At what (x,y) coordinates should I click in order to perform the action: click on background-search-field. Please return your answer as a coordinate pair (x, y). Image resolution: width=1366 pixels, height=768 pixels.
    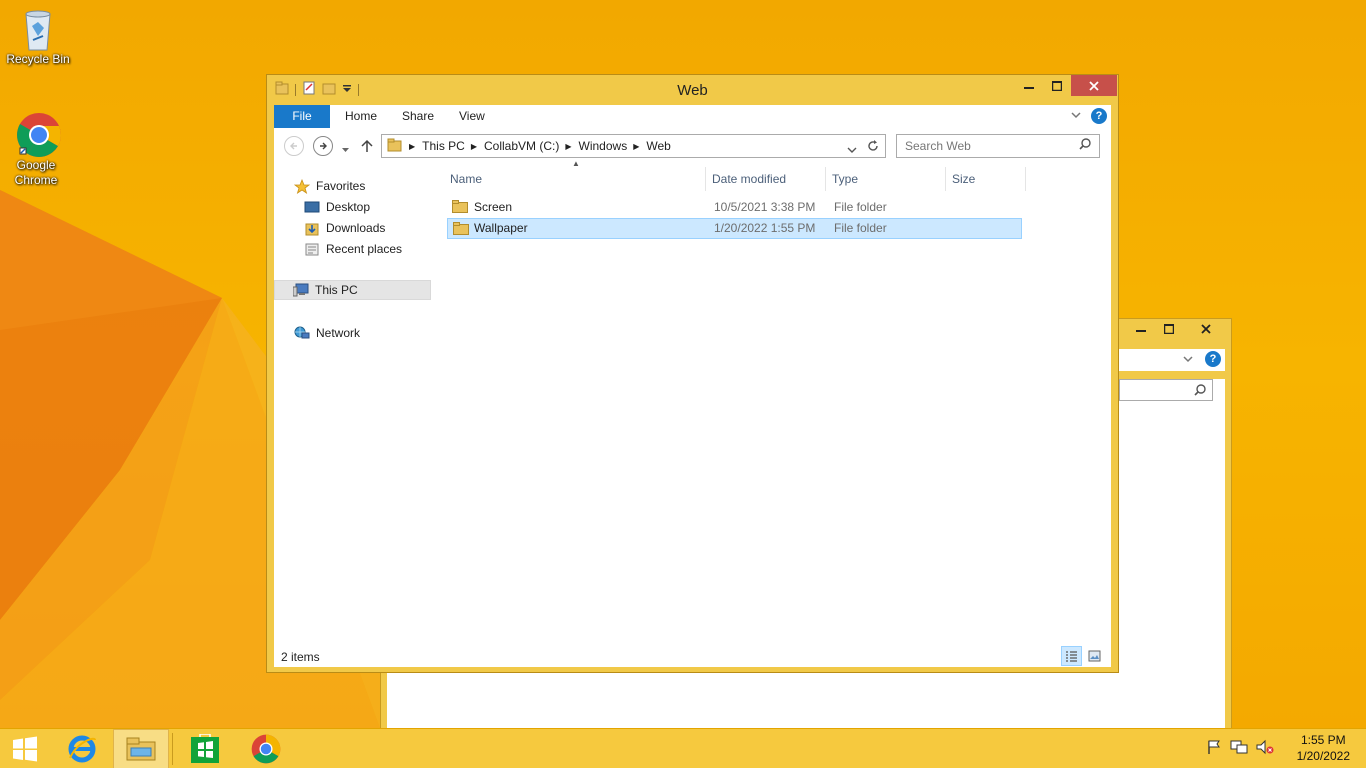
    Looking at the image, I should click on (1166, 390).